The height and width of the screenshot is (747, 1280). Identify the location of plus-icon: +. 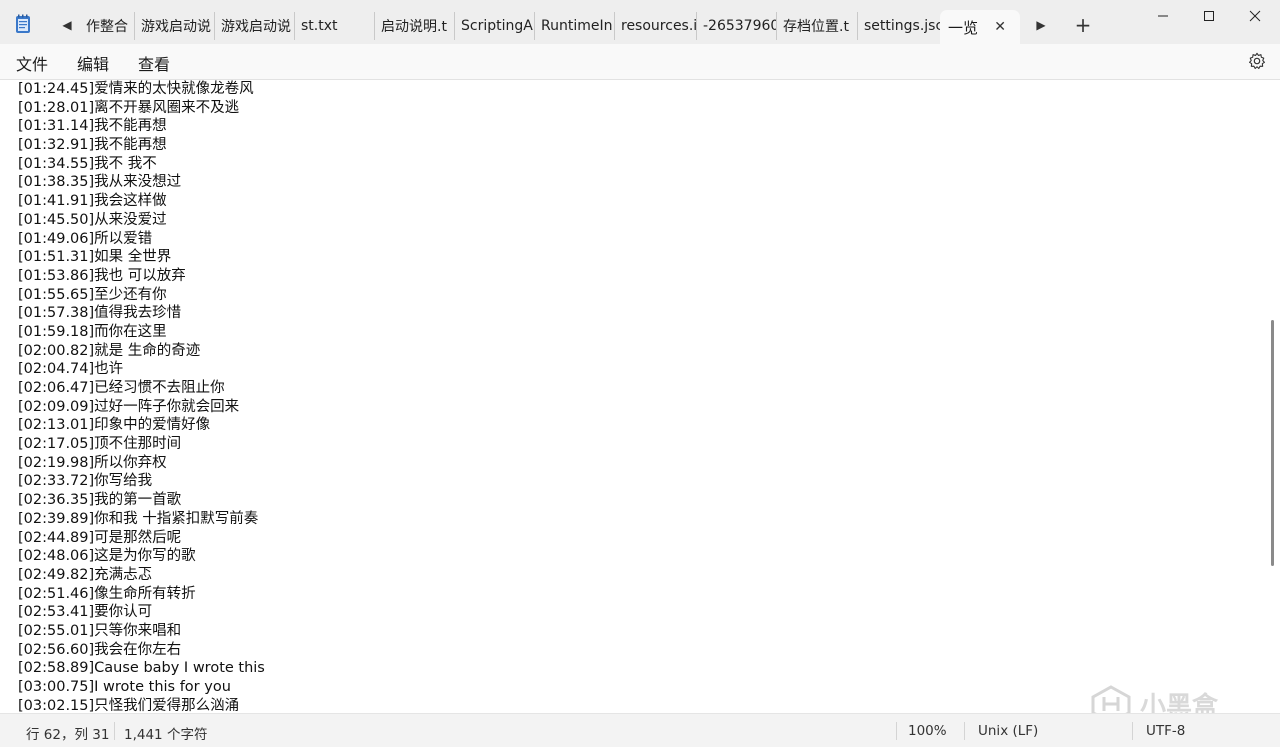
(1083, 25).